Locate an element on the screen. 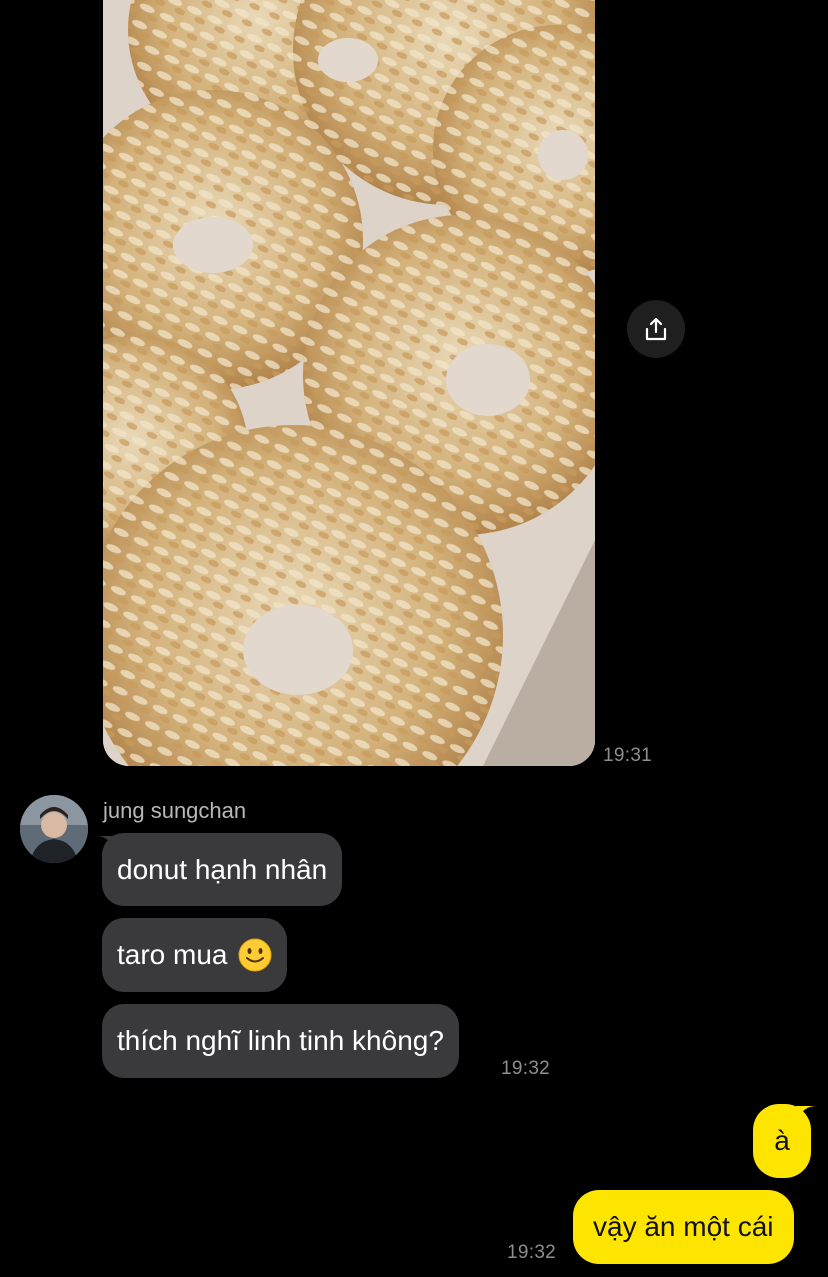 This screenshot has height=1277, width=828. message-bubble-incoming: thích nghĩ linh tinh không? is located at coordinates (280, 1041).